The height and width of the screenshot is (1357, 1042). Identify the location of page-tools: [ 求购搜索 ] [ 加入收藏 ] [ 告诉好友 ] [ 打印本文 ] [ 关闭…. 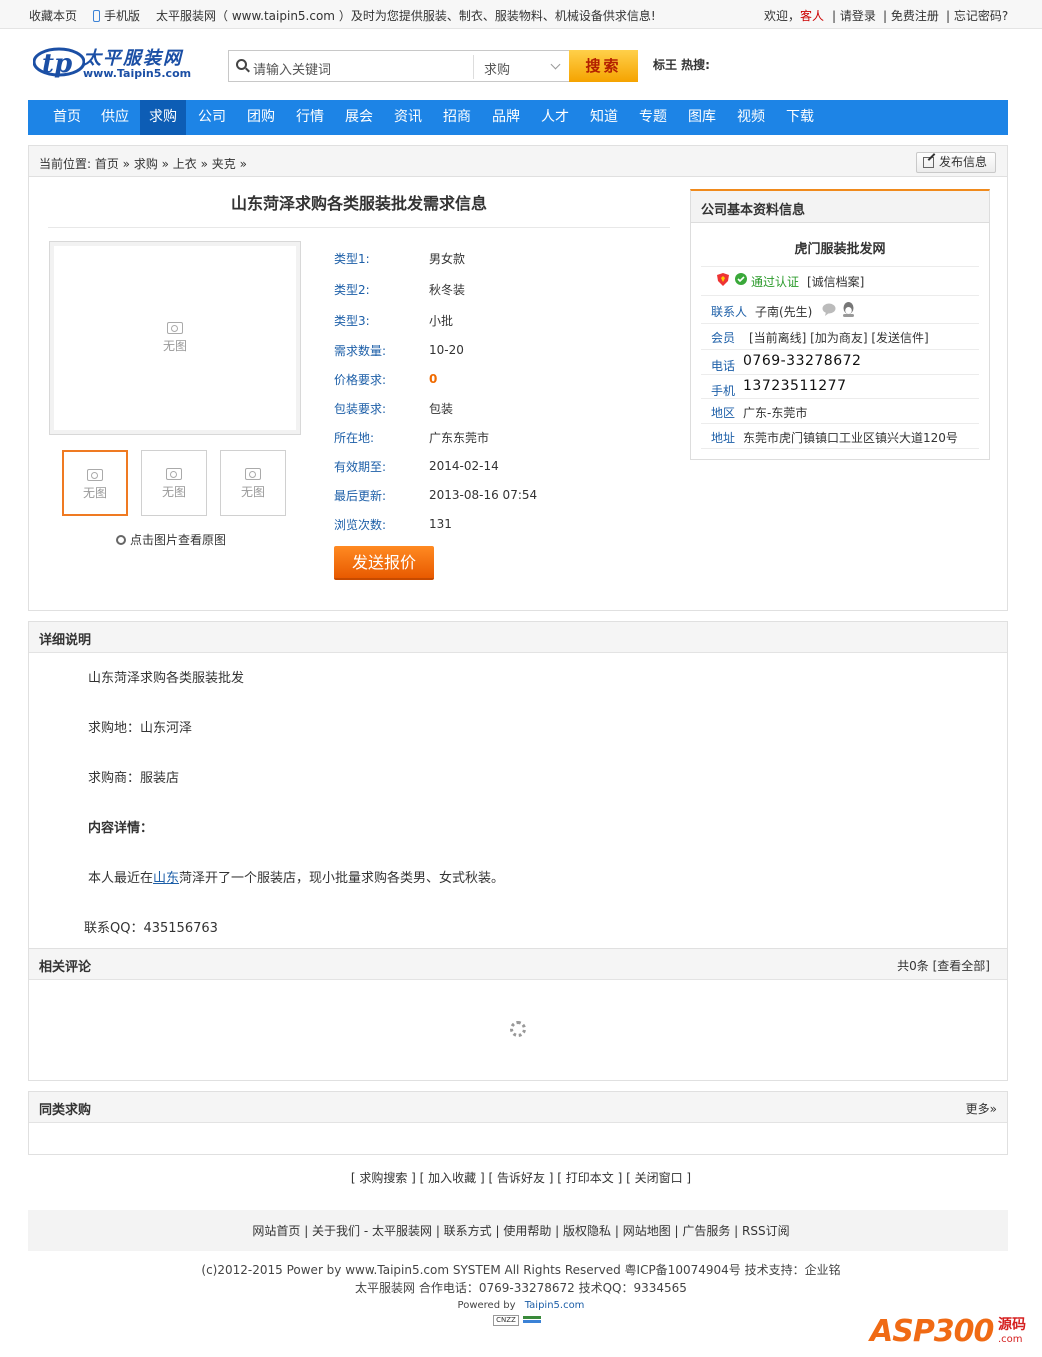
(521, 1177).